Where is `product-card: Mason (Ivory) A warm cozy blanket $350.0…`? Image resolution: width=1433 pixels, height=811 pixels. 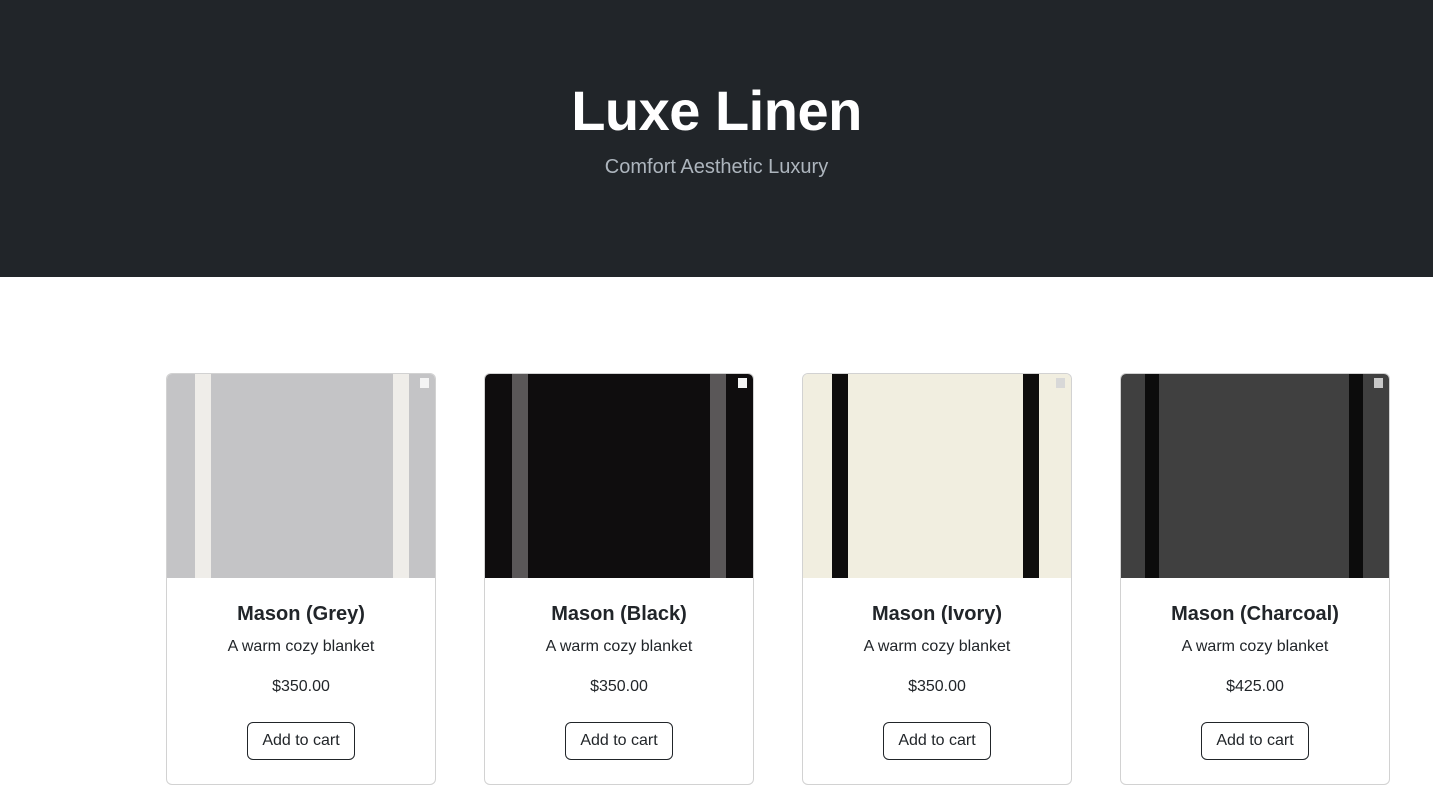
product-card: Mason (Ivory) A warm cozy blanket $350.0… is located at coordinates (937, 579).